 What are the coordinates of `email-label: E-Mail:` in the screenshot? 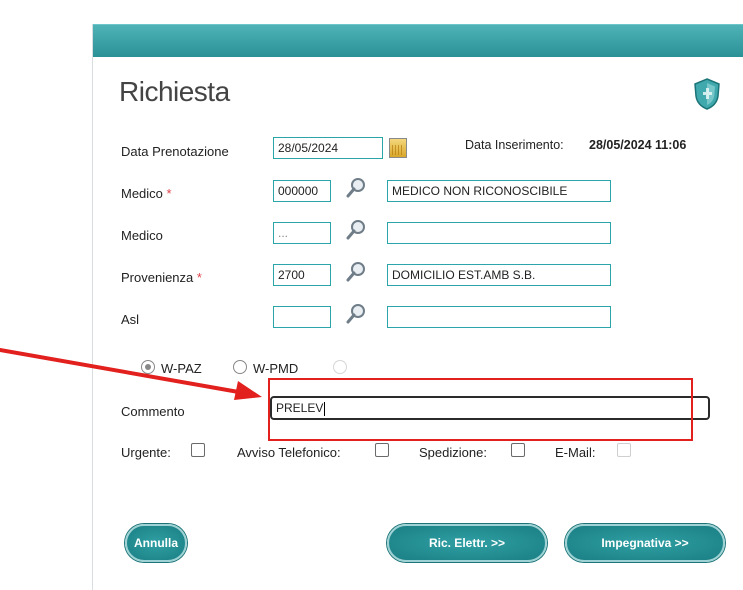 It's located at (575, 452).